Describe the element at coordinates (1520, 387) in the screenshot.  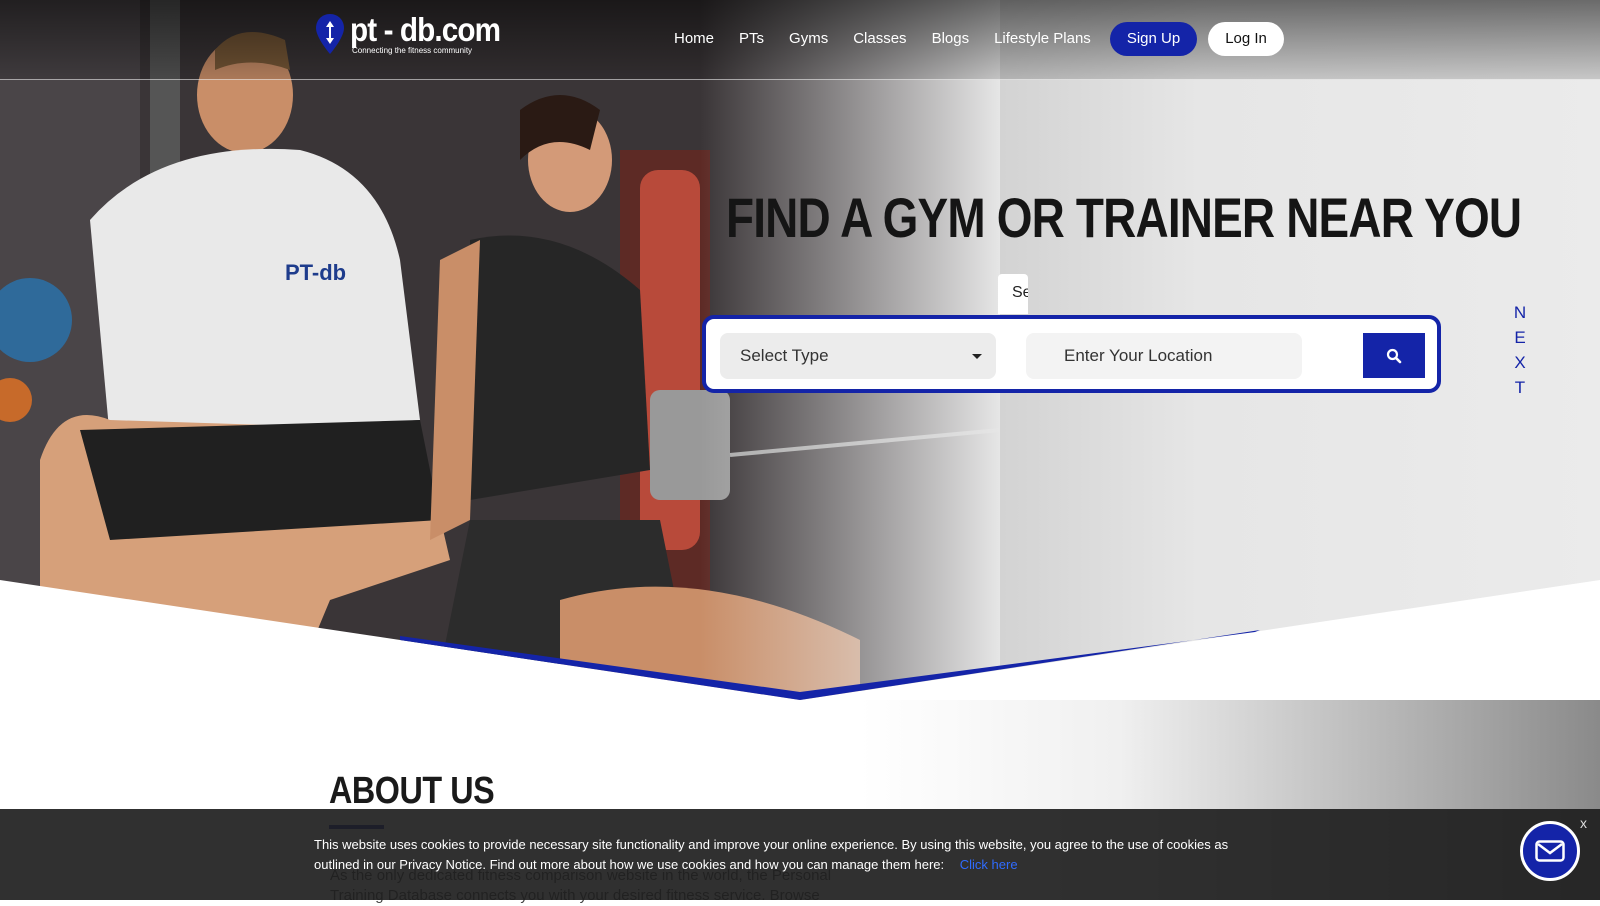
I see `next-letter: T` at that location.